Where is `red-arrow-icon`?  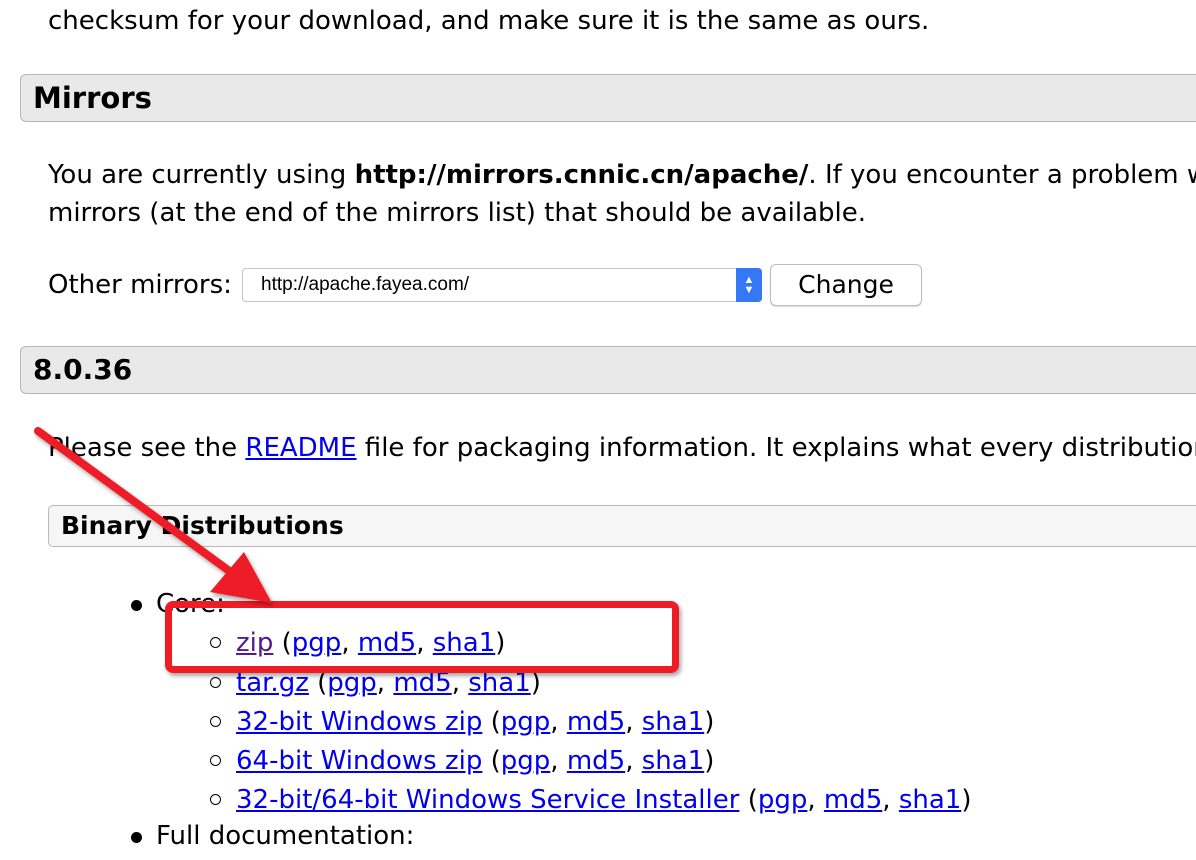 red-arrow-icon is located at coordinates (153, 515).